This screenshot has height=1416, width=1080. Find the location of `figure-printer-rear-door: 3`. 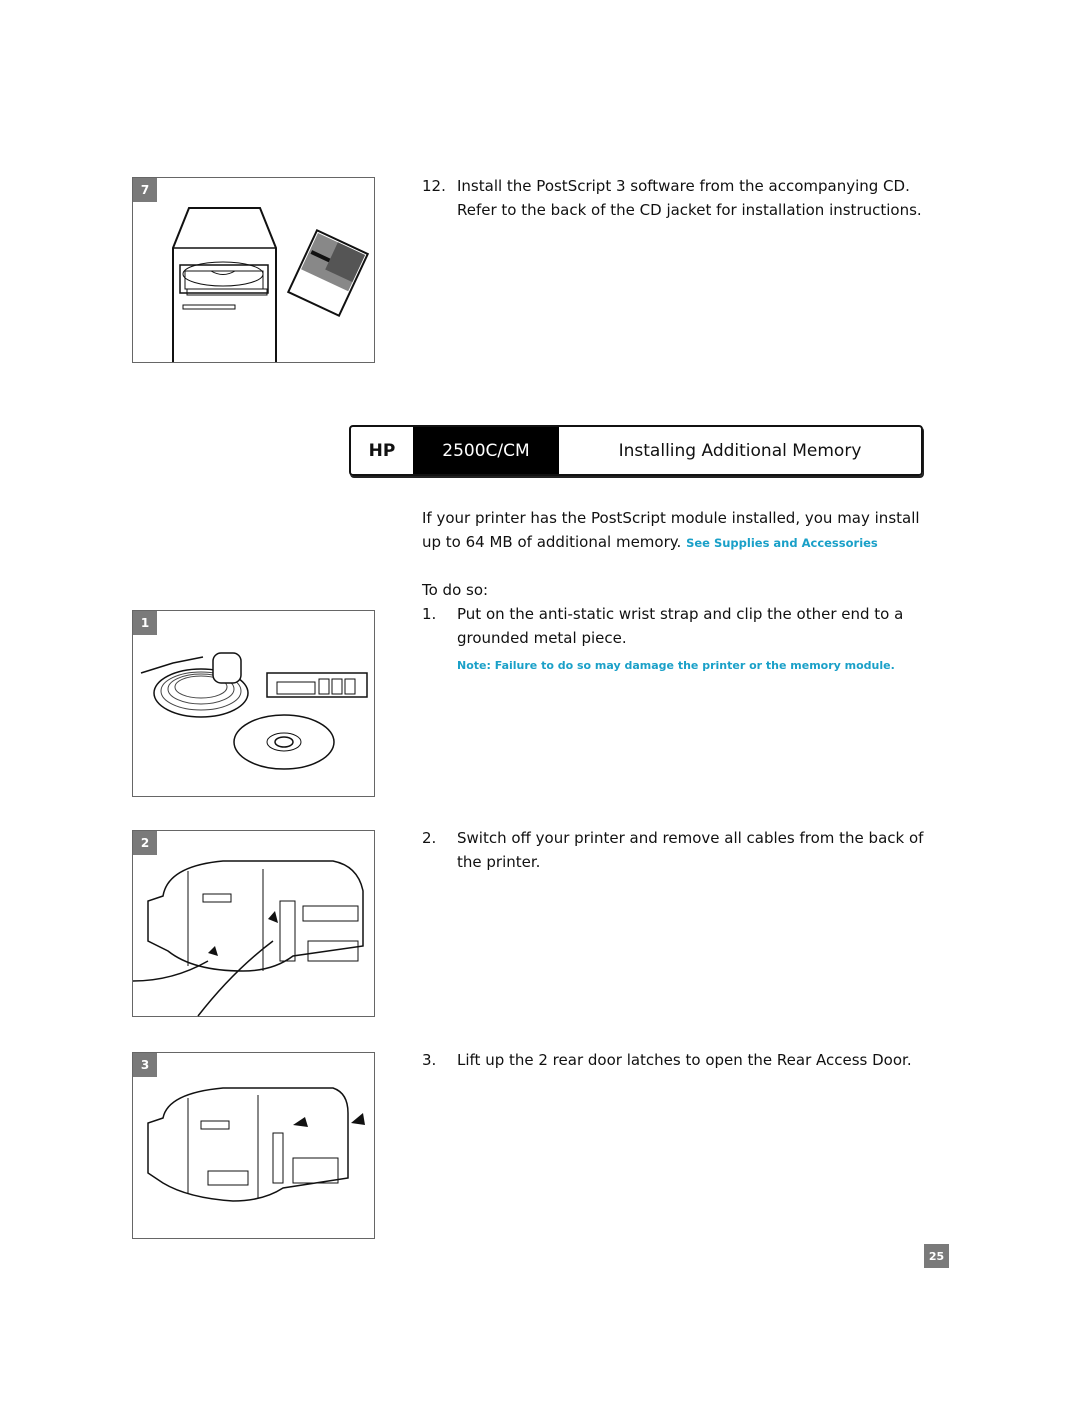

figure-printer-rear-door: 3 is located at coordinates (253, 1145).